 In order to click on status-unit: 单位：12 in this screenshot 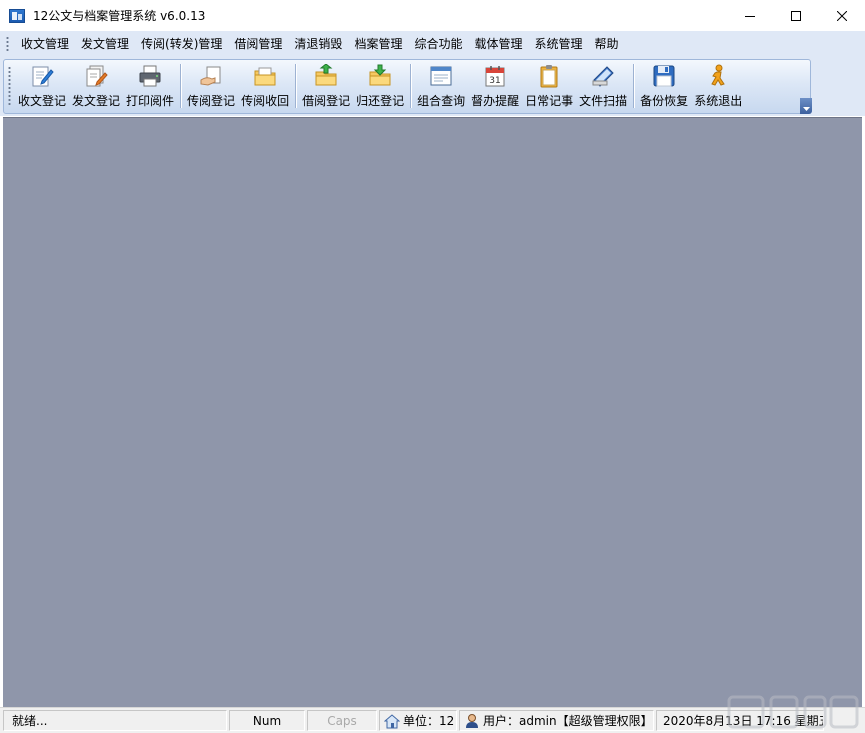, I will do `click(418, 720)`.